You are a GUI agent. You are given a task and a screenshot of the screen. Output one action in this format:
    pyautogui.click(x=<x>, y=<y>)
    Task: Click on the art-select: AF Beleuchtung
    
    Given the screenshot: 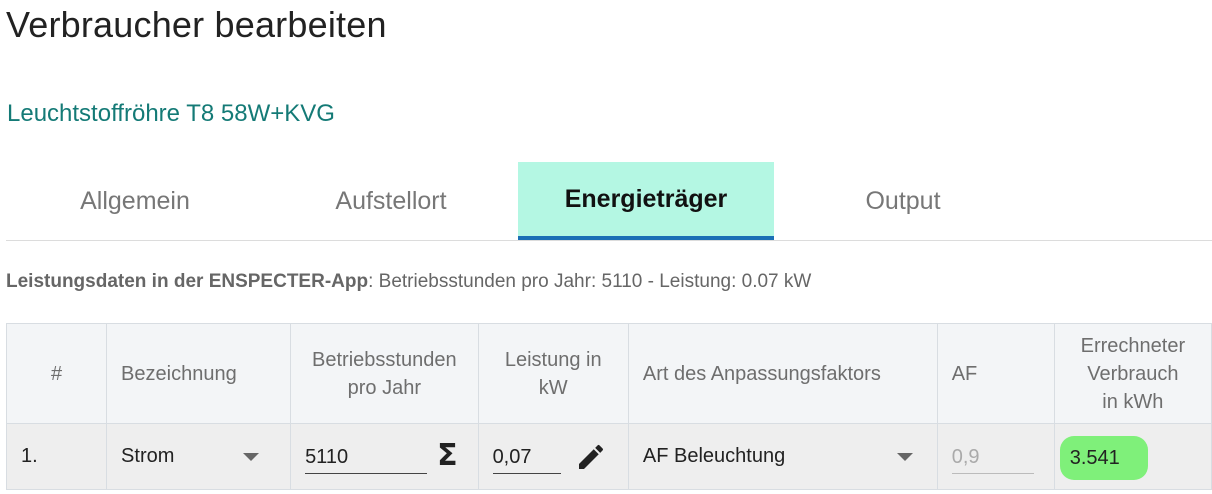 What is the action you would take?
    pyautogui.click(x=782, y=456)
    